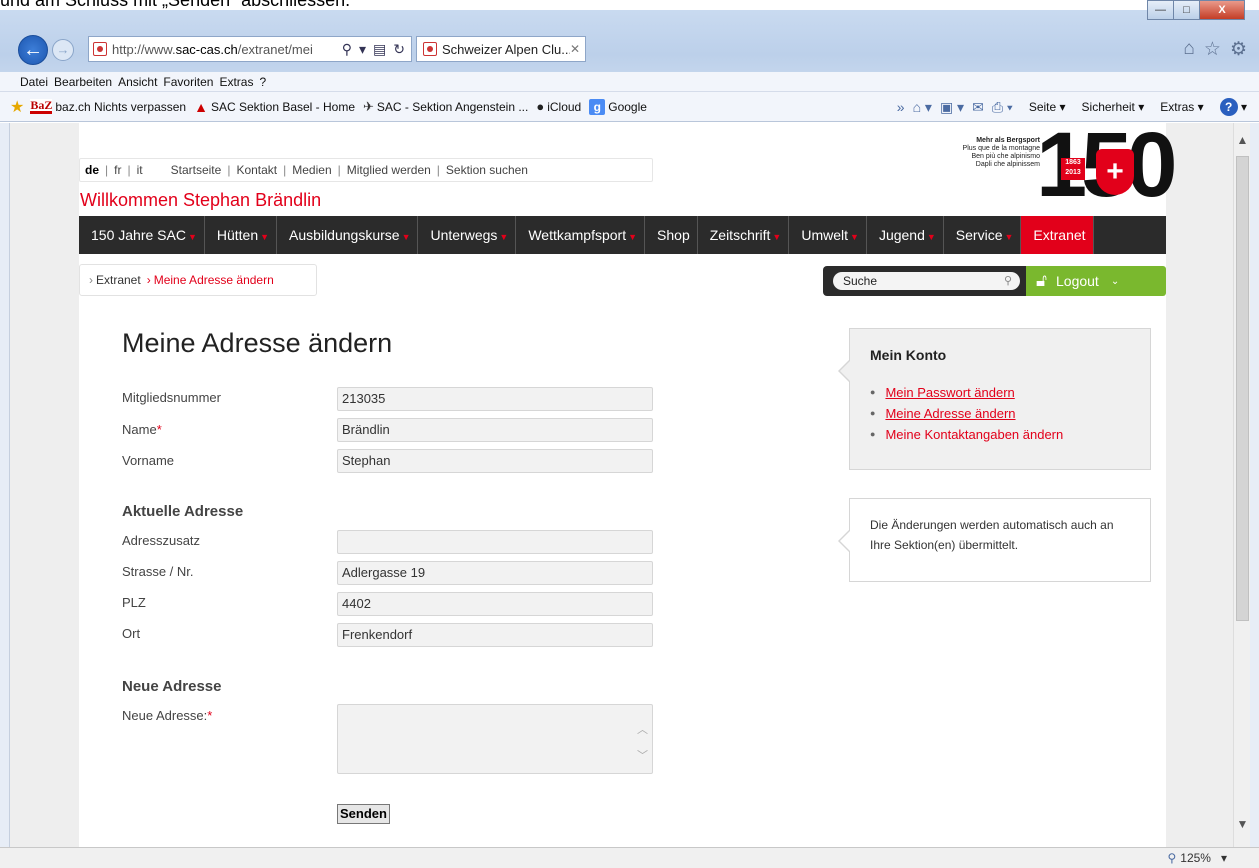  Describe the element at coordinates (1002, 107) in the screenshot. I see `print-icon: ⎙ ▾` at that location.